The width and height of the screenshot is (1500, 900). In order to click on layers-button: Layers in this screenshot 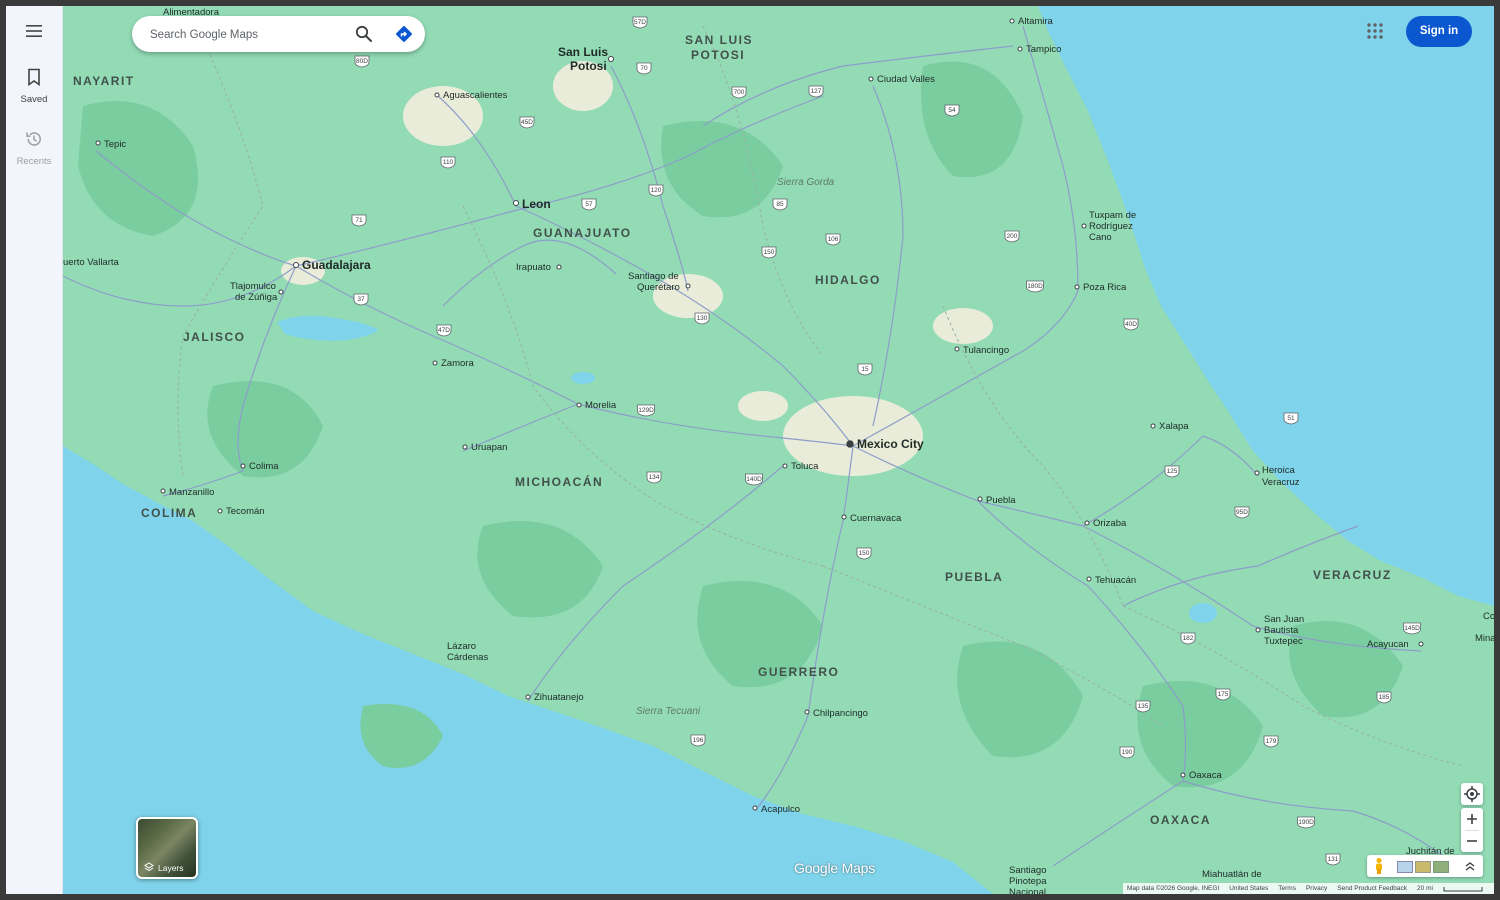, I will do `click(167, 848)`.